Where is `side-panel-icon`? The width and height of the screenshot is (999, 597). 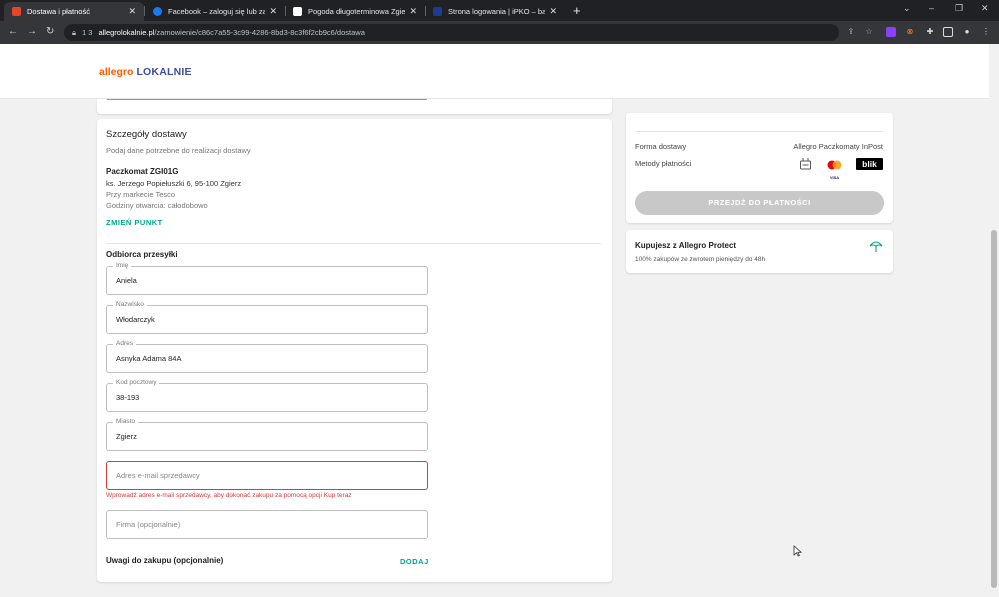 side-panel-icon is located at coordinates (948, 32).